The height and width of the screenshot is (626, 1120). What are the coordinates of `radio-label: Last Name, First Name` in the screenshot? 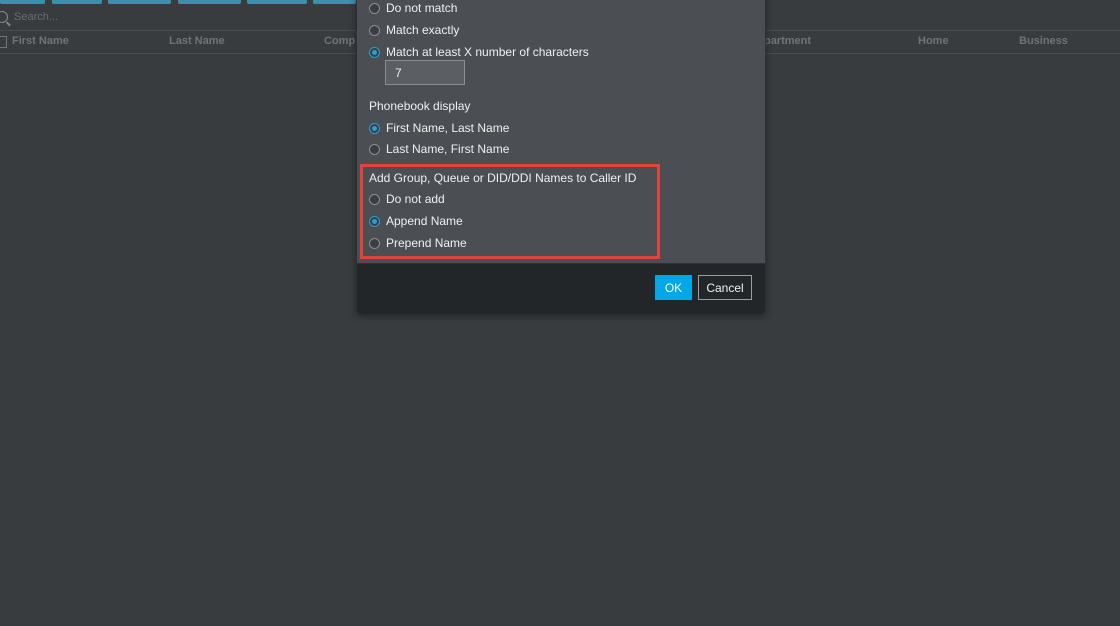 It's located at (448, 149).